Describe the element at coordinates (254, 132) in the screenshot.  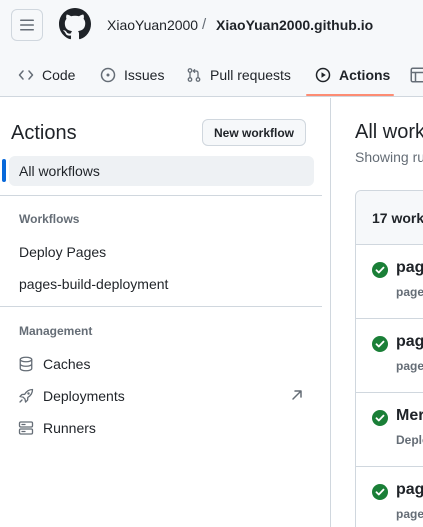
I see `new-workflow-button: New workflow` at that location.